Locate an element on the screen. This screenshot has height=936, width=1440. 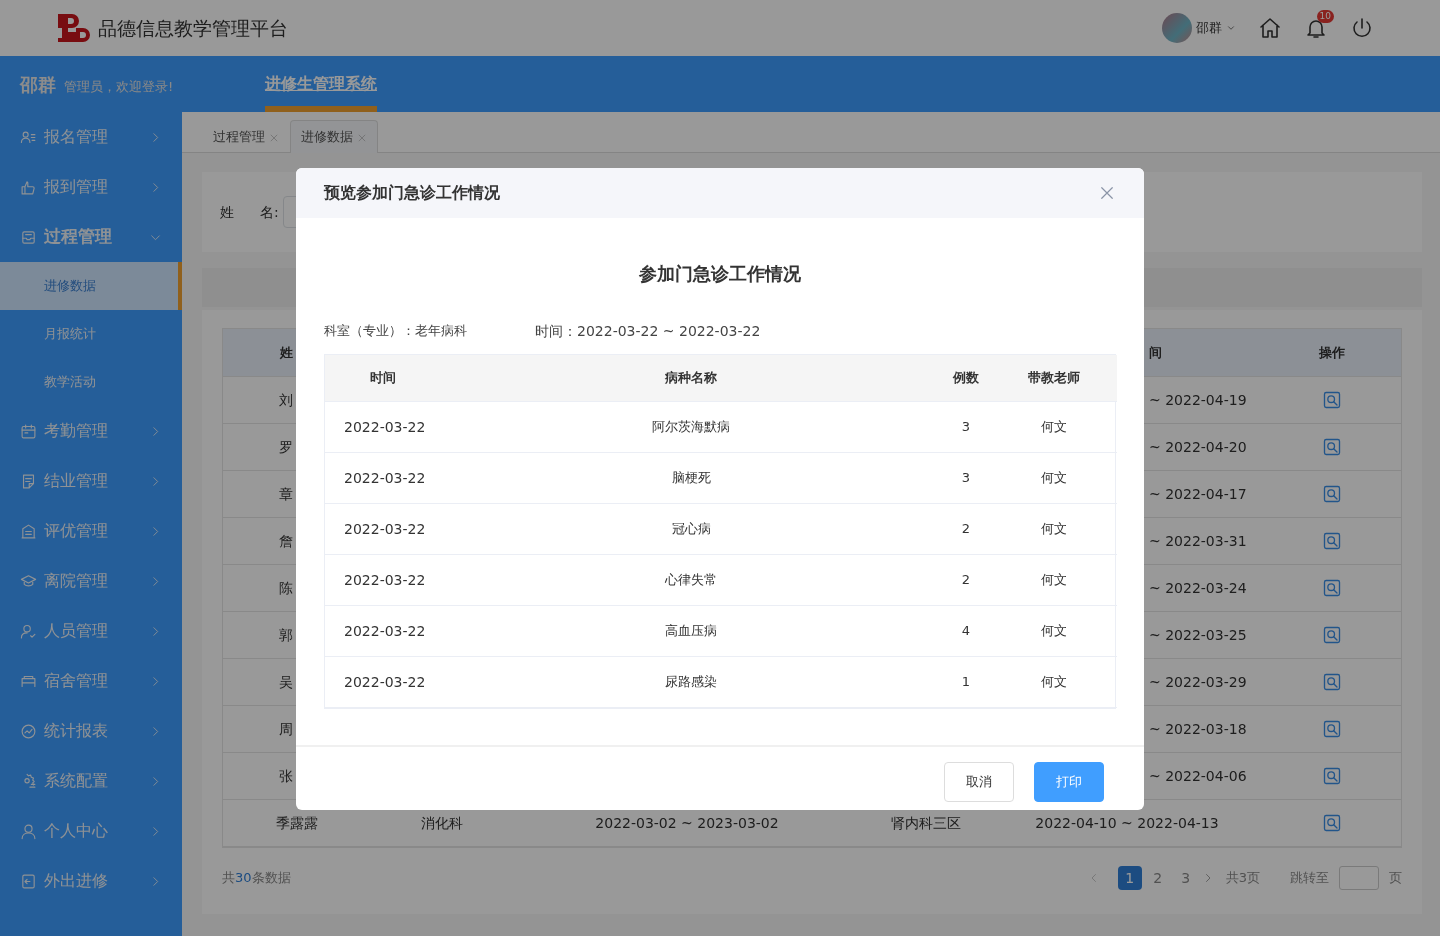
cancel-button: 取消 is located at coordinates (979, 782).